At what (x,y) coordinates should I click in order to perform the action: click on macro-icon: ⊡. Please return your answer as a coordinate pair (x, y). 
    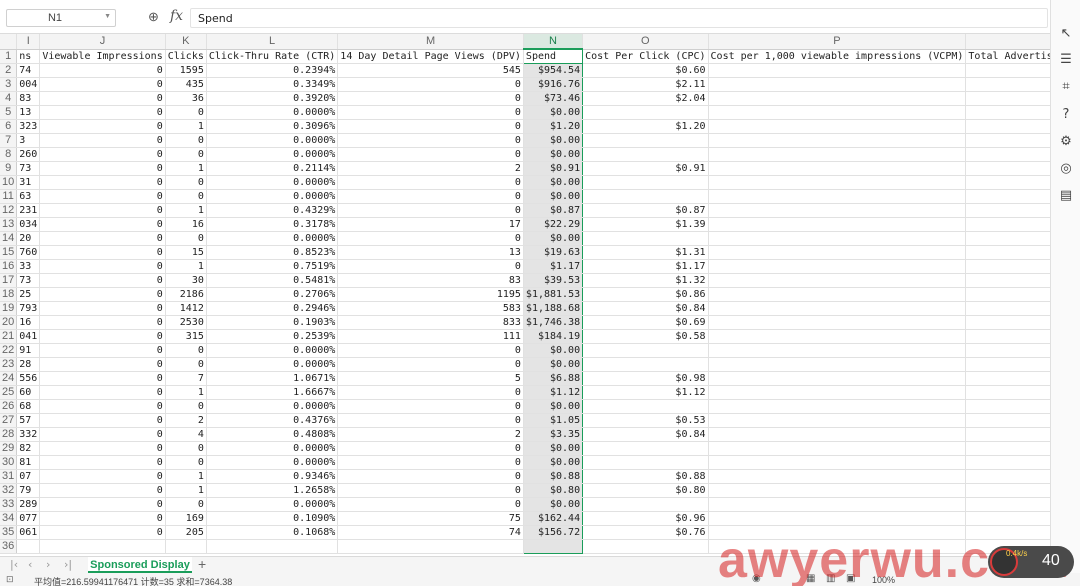
    Looking at the image, I should click on (10, 579).